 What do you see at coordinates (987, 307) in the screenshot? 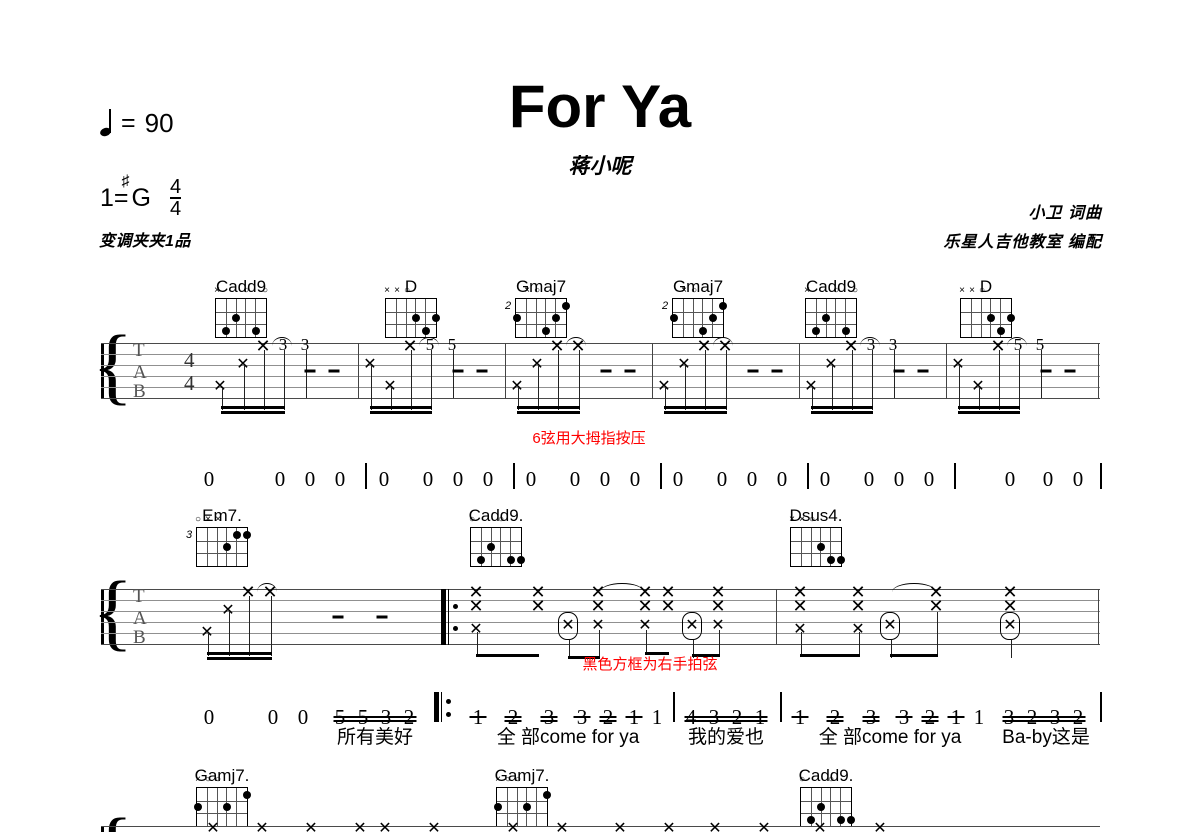
I see `chord-diagram-d-2: D × × ○` at bounding box center [987, 307].